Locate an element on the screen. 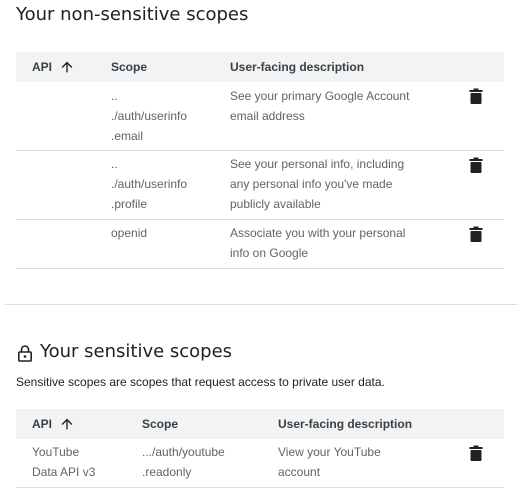 Image resolution: width=517 pixels, height=503 pixels. description-text: See your primary Google Account is located at coordinates (320, 96).